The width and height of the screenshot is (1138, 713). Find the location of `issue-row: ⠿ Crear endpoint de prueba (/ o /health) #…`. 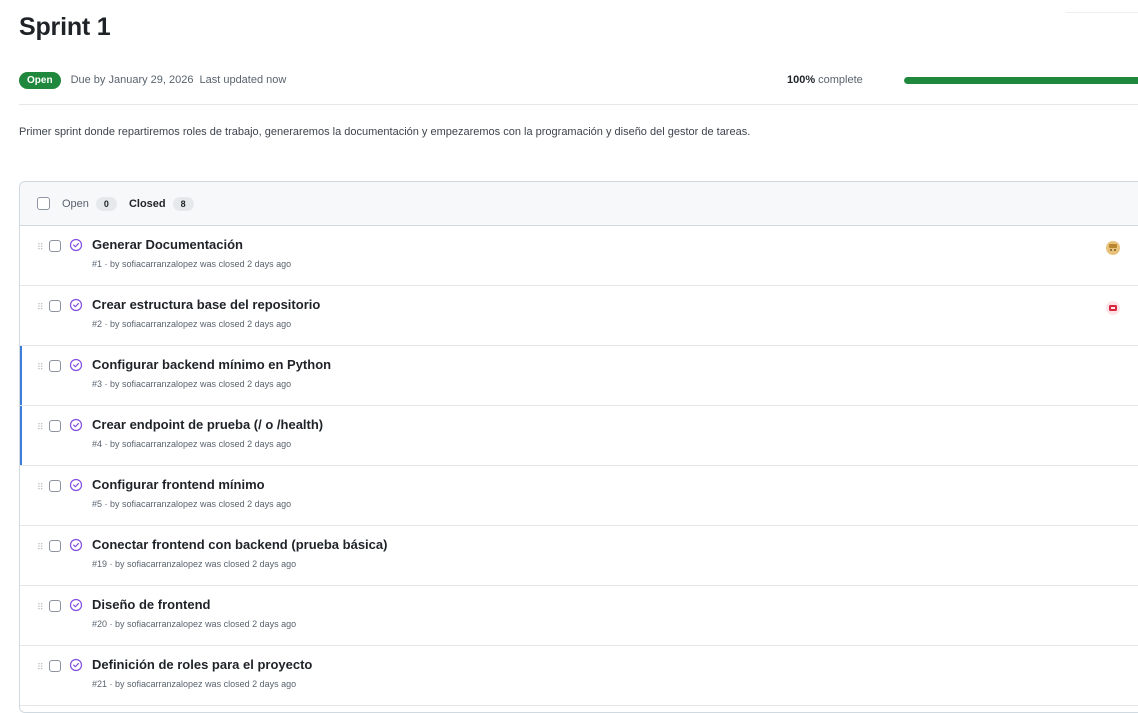

issue-row: ⠿ Crear endpoint de prueba (/ o /health) #… is located at coordinates (579, 436).